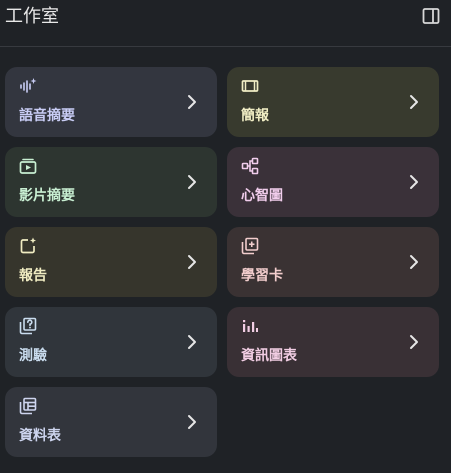 The image size is (451, 473). What do you see at coordinates (111, 422) in the screenshot?
I see `data-table-card: 資料表` at bounding box center [111, 422].